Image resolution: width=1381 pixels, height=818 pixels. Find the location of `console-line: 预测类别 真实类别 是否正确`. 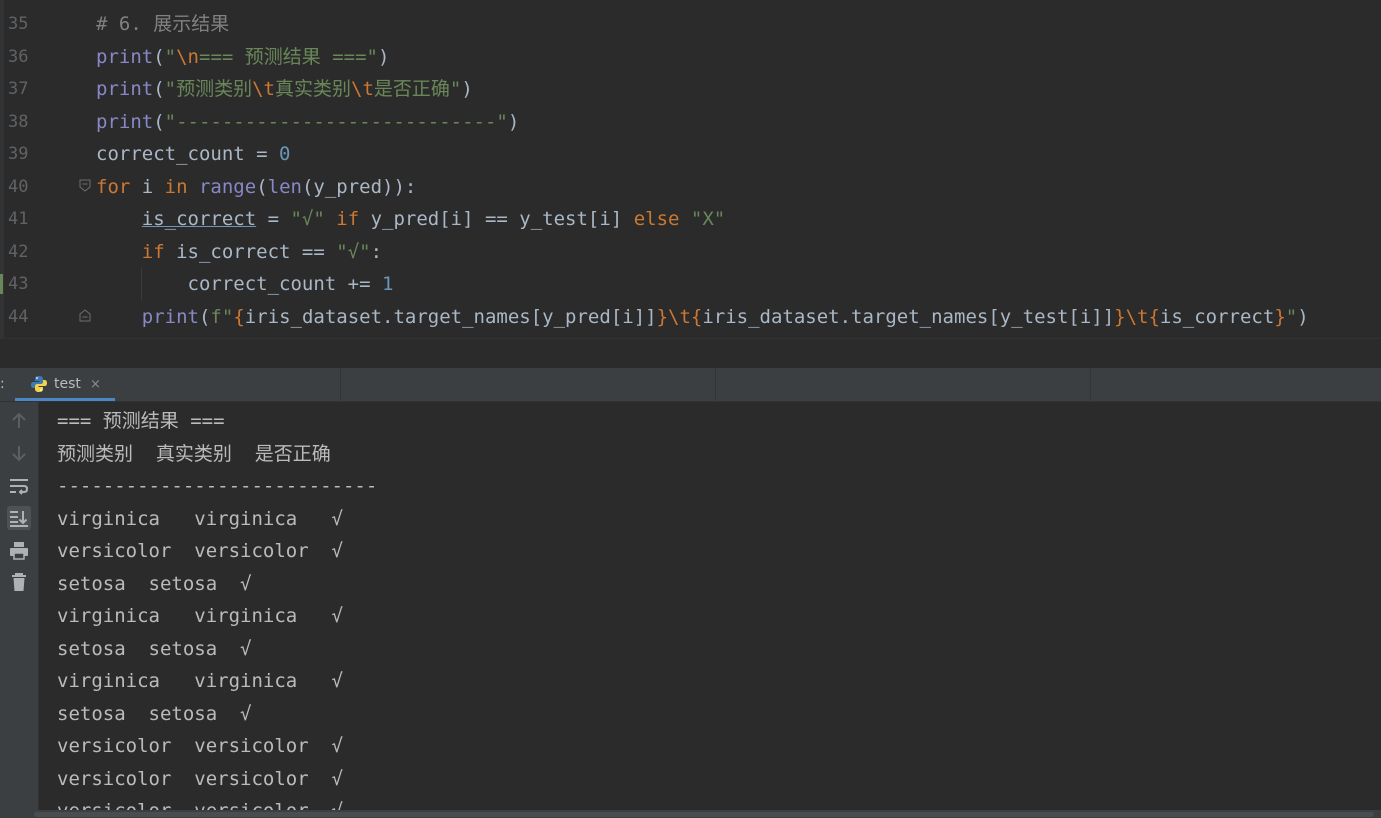

console-line: 预测类别 真实类别 是否正确 is located at coordinates (194, 453).